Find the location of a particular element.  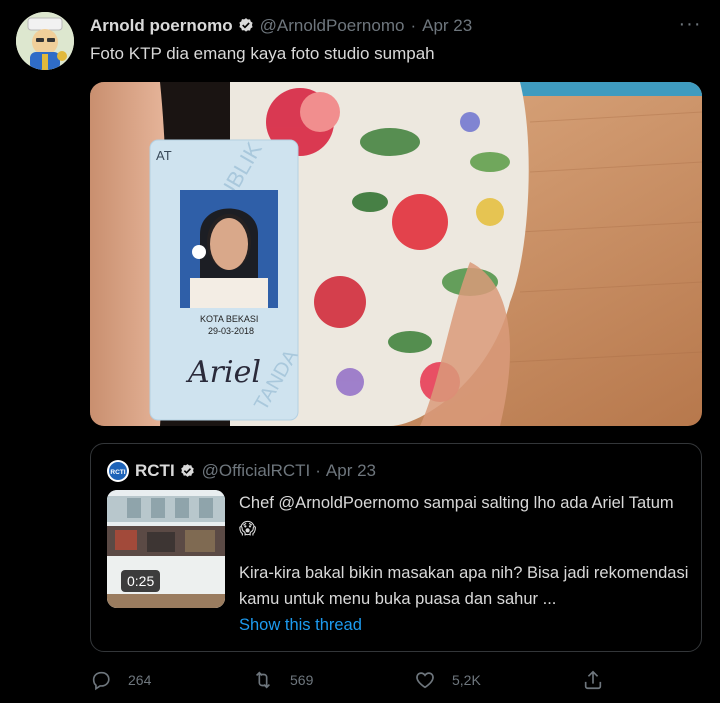

share-button is located at coordinates (593, 680).